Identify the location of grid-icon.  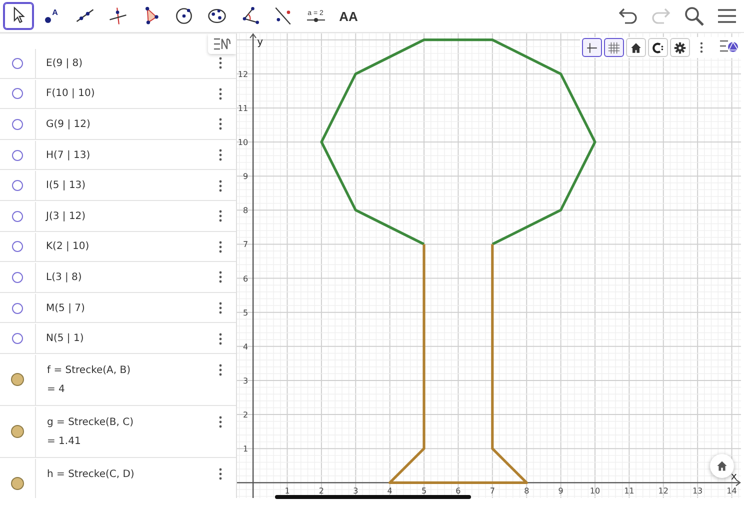
(614, 47).